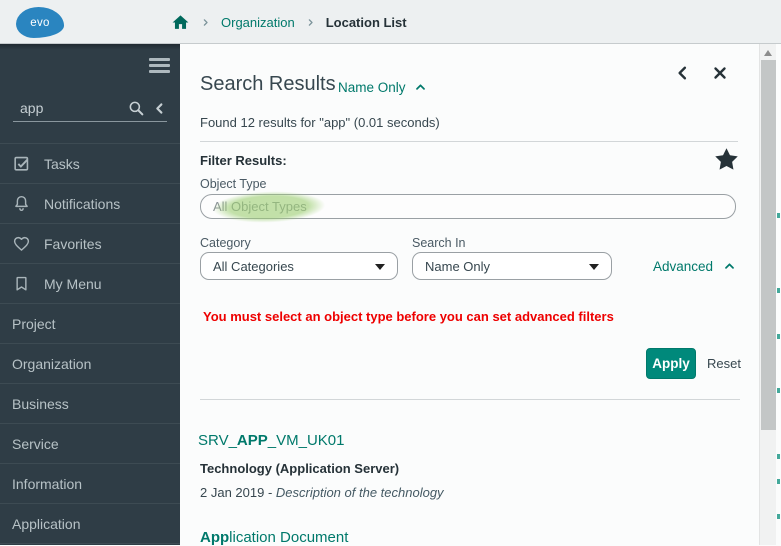 The width and height of the screenshot is (781, 546). What do you see at coordinates (720, 73) in the screenshot?
I see `close-icon` at bounding box center [720, 73].